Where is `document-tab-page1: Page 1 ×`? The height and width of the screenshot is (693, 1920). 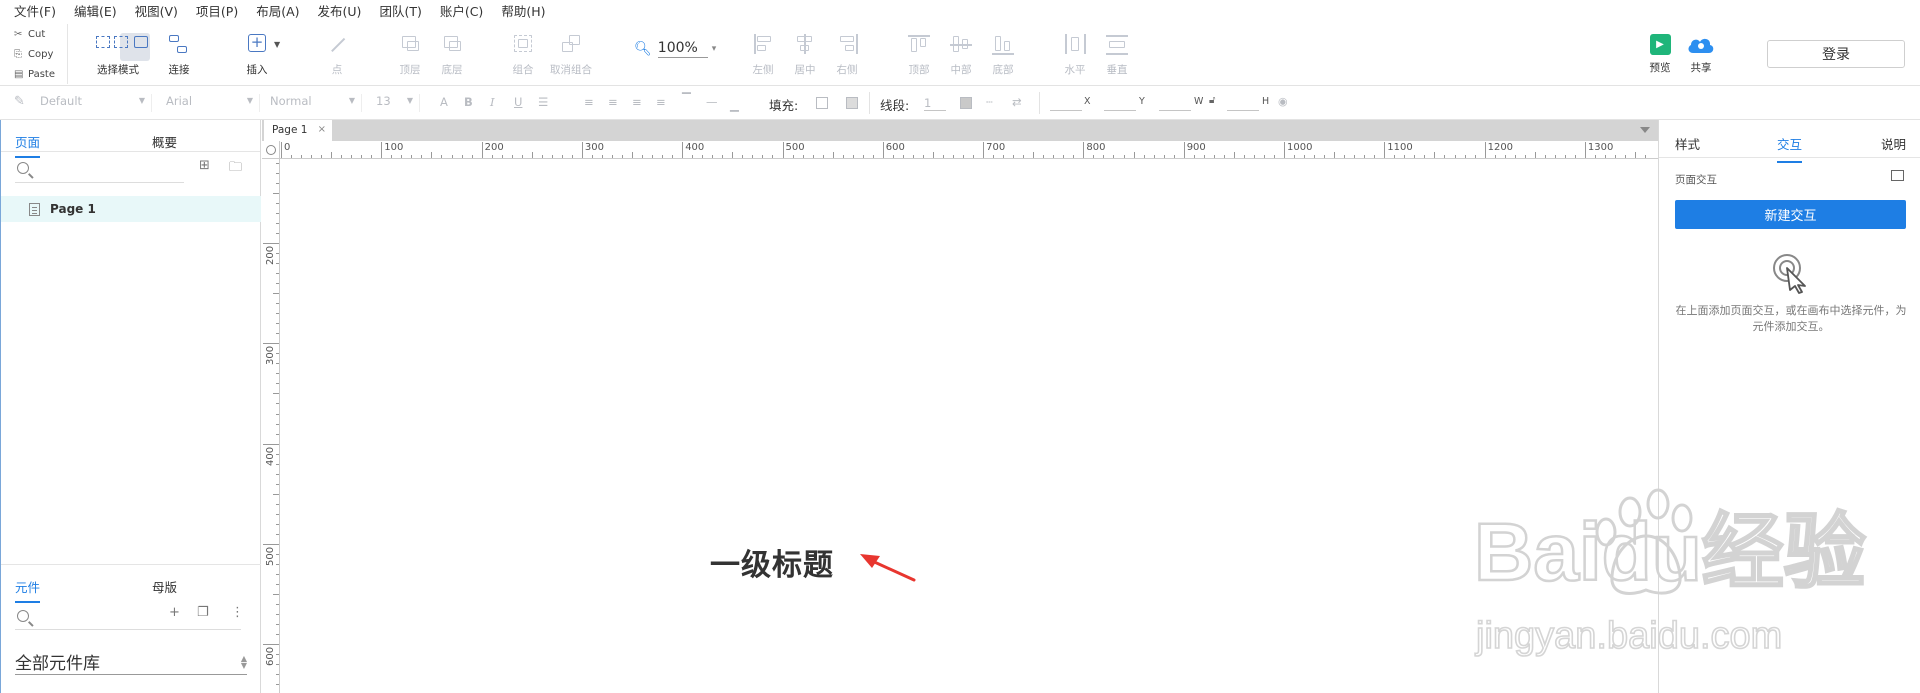
document-tab-page1: Page 1 × is located at coordinates (298, 130).